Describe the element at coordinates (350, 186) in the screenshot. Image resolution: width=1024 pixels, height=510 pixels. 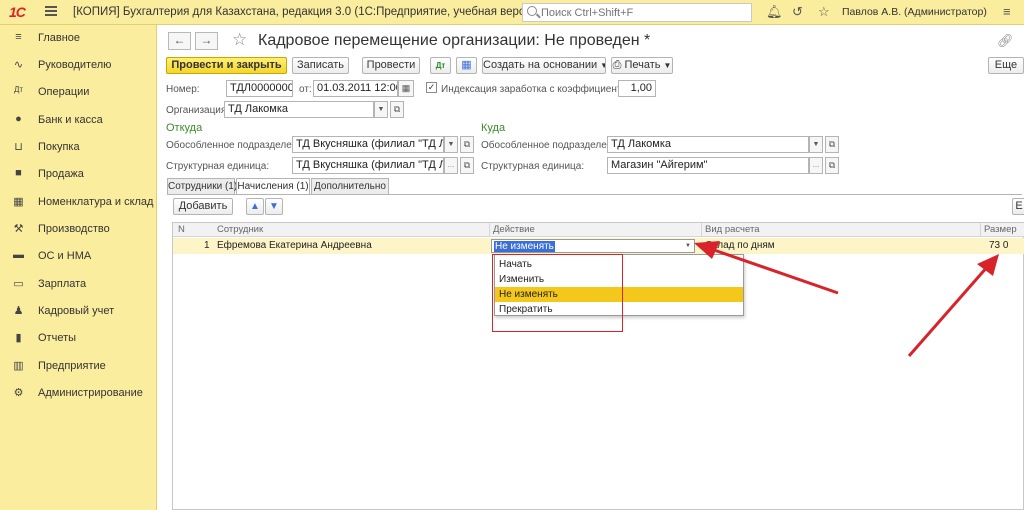
I see `tab-additional: Дополнительно` at that location.